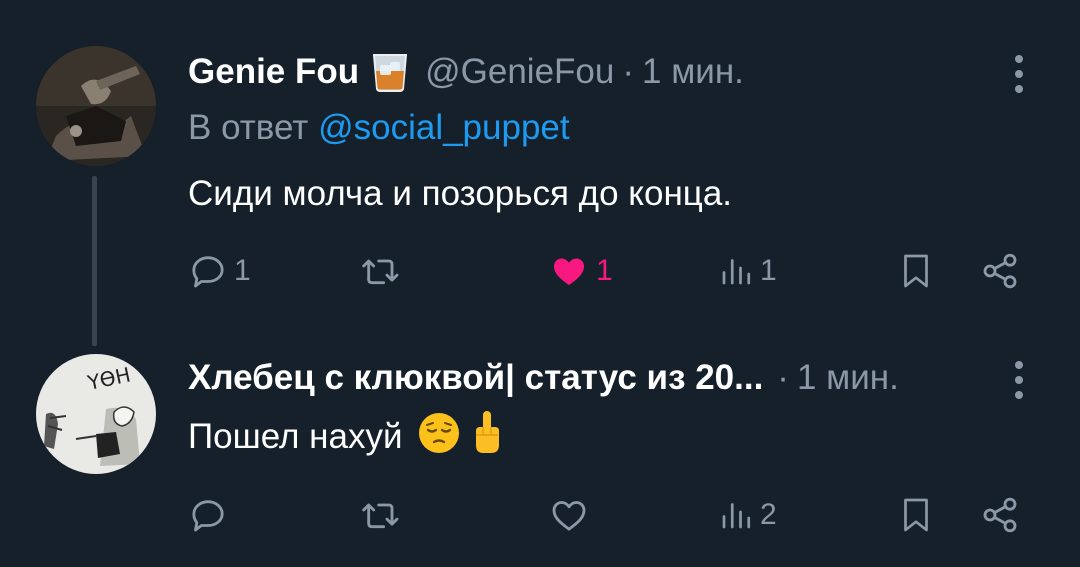 The height and width of the screenshot is (567, 1080). I want to click on like-count: 1, so click(604, 270).